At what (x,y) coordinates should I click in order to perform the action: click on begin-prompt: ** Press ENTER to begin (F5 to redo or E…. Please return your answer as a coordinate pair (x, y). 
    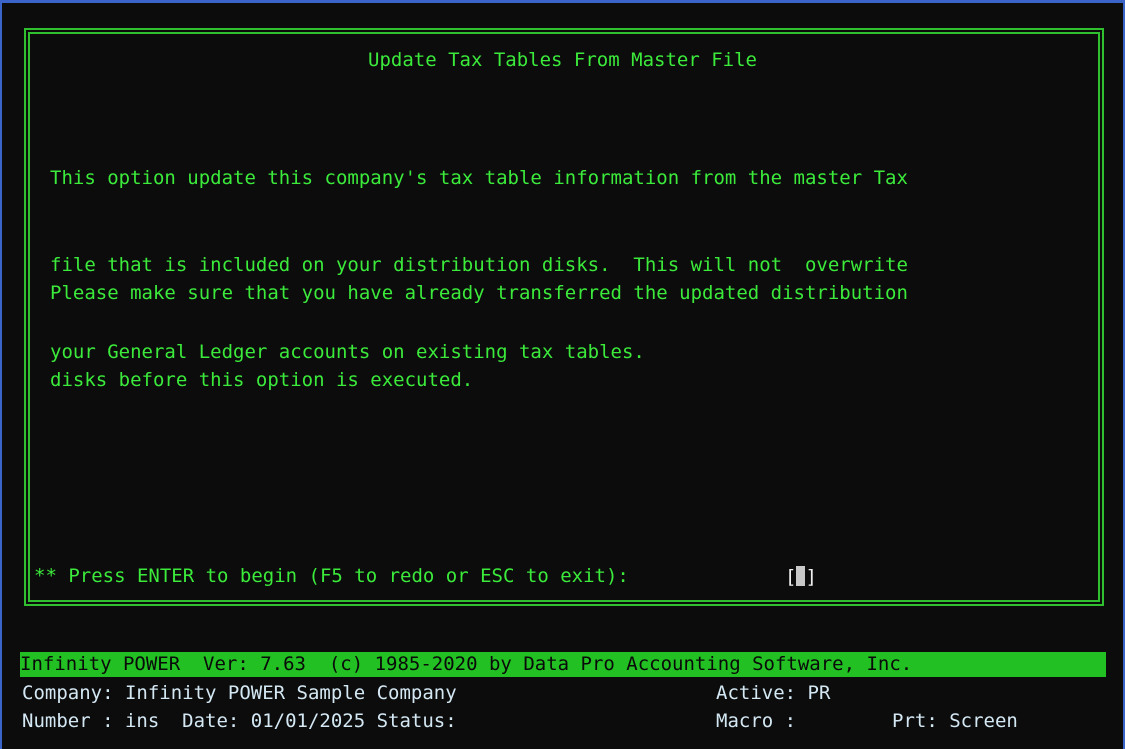
    Looking at the image, I should click on (331, 576).